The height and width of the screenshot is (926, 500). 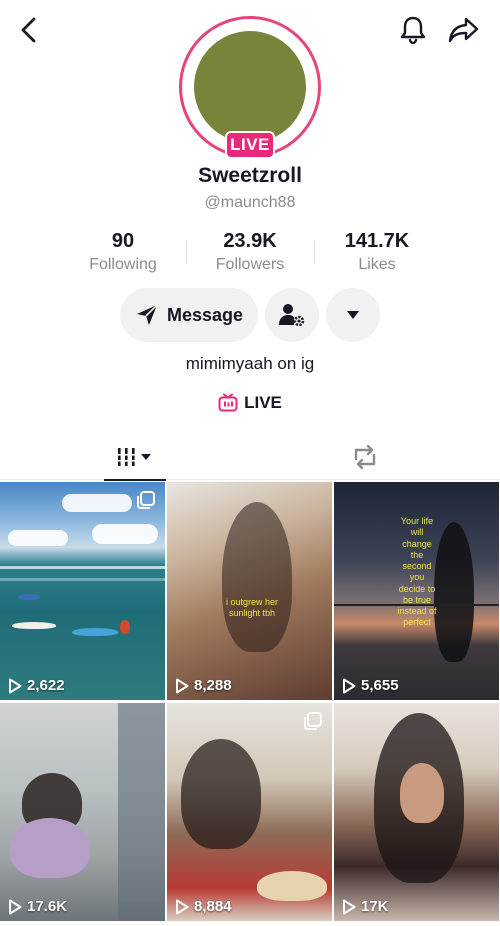 I want to click on content-tabs, so click(x=250, y=457).